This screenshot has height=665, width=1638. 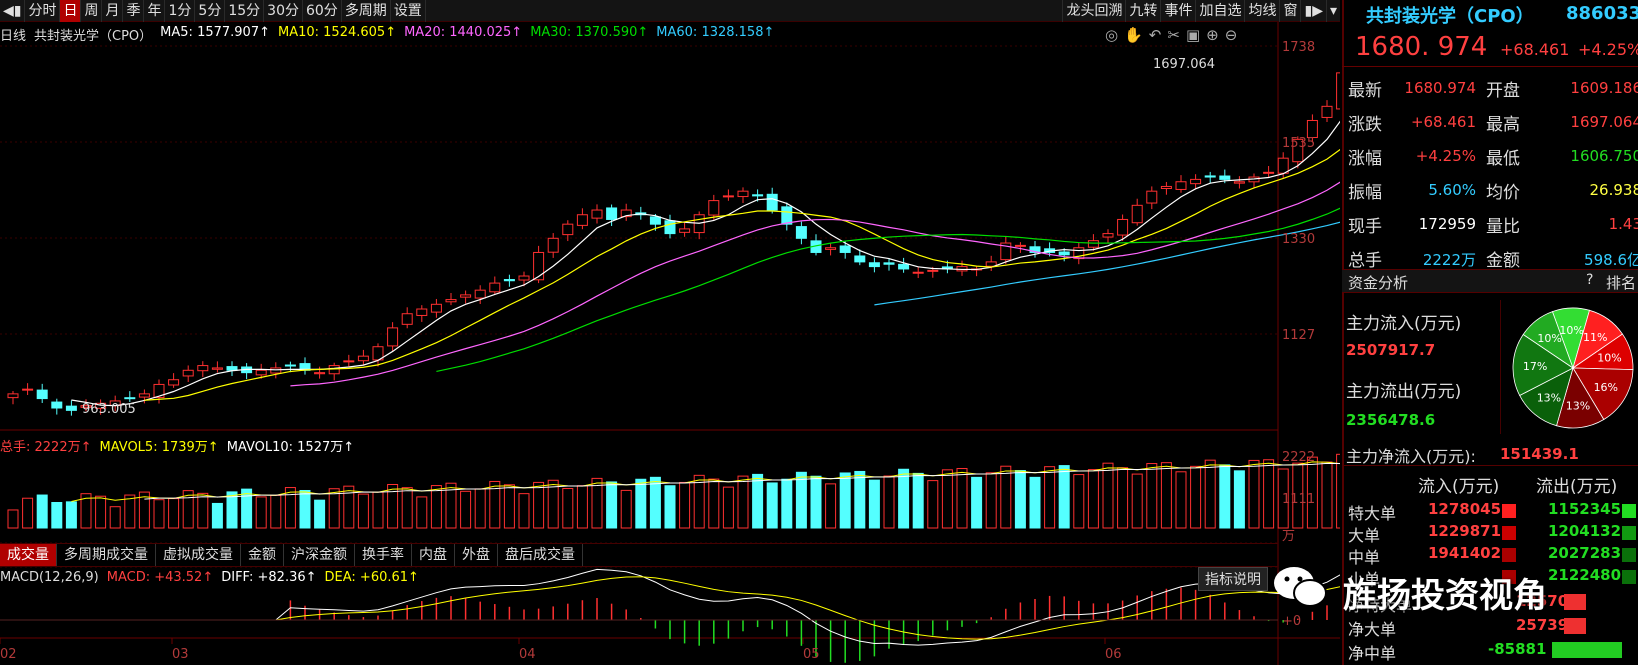 I want to click on indicator-help-button: 指标说明, so click(x=1233, y=579).